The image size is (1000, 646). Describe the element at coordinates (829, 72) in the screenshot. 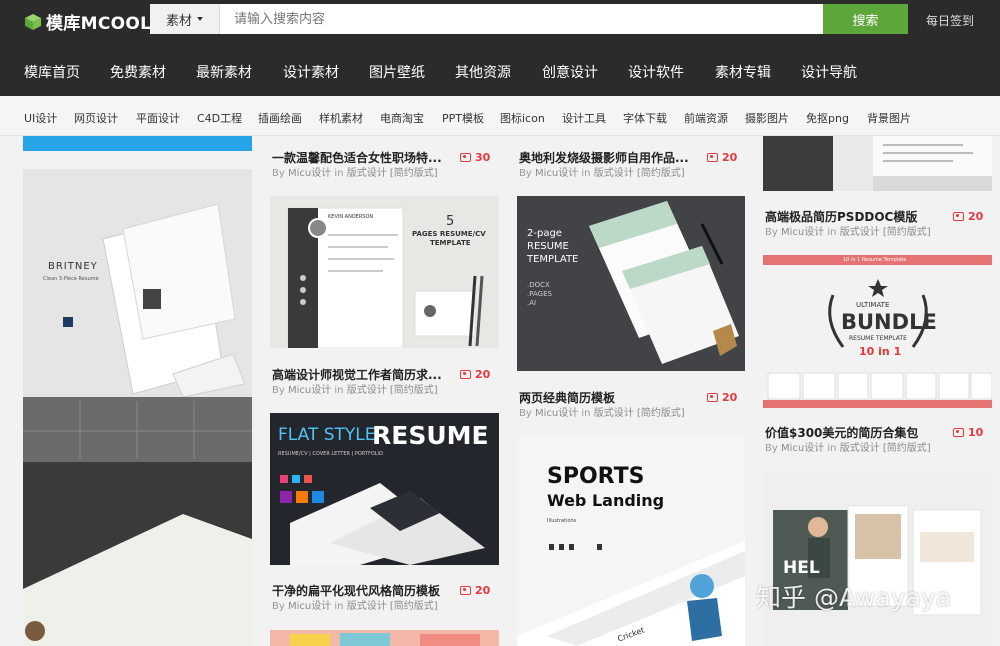

I see `main-nav-item: 设计导航` at that location.